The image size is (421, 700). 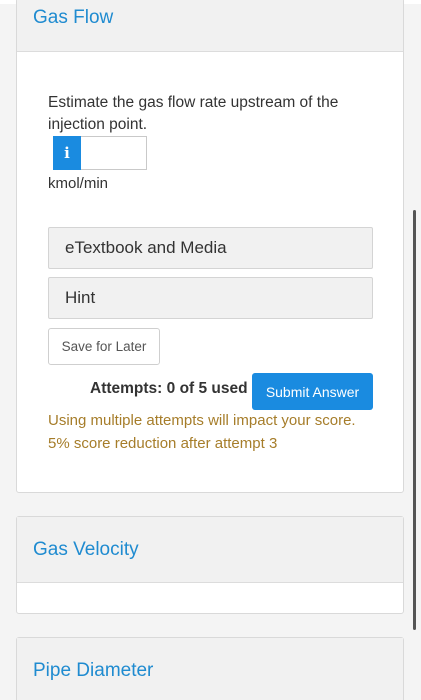 I want to click on pipe-diameter-card: Pipe Diameter, so click(x=210, y=668).